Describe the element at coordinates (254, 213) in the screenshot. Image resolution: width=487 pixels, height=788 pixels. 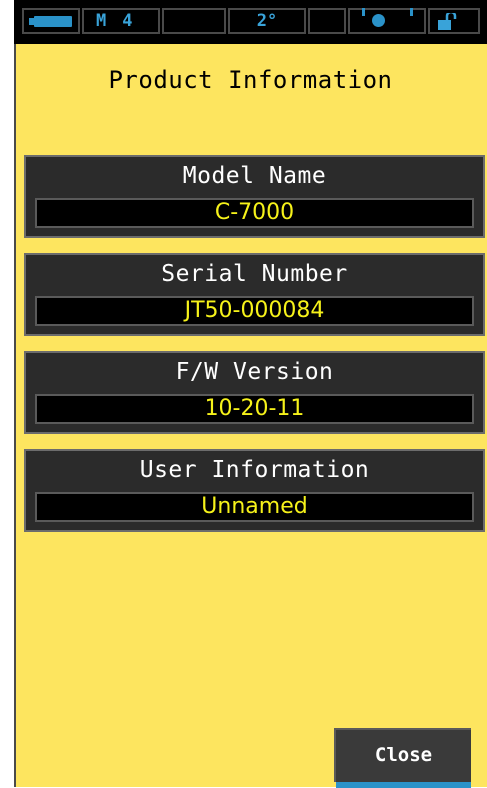
I see `model-name-value: C-7000` at that location.